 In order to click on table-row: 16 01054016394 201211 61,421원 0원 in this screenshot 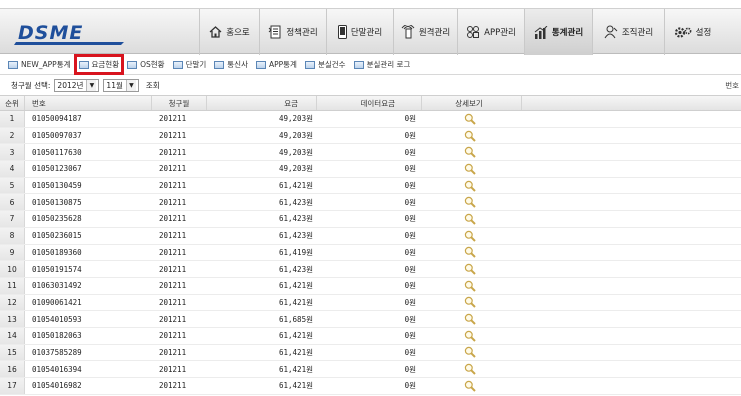, I will do `click(370, 369)`.